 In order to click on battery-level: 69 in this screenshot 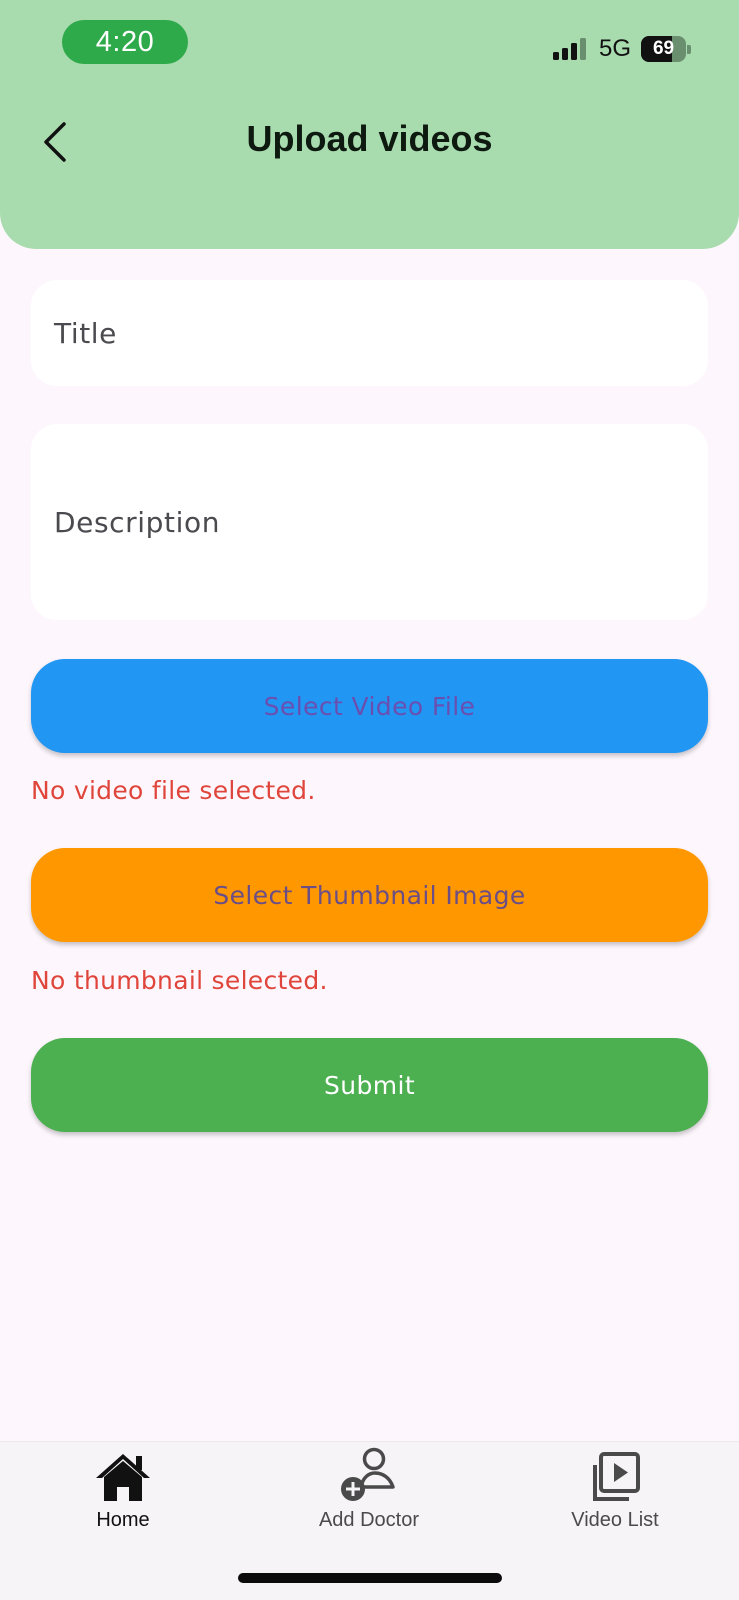, I will do `click(663, 48)`.